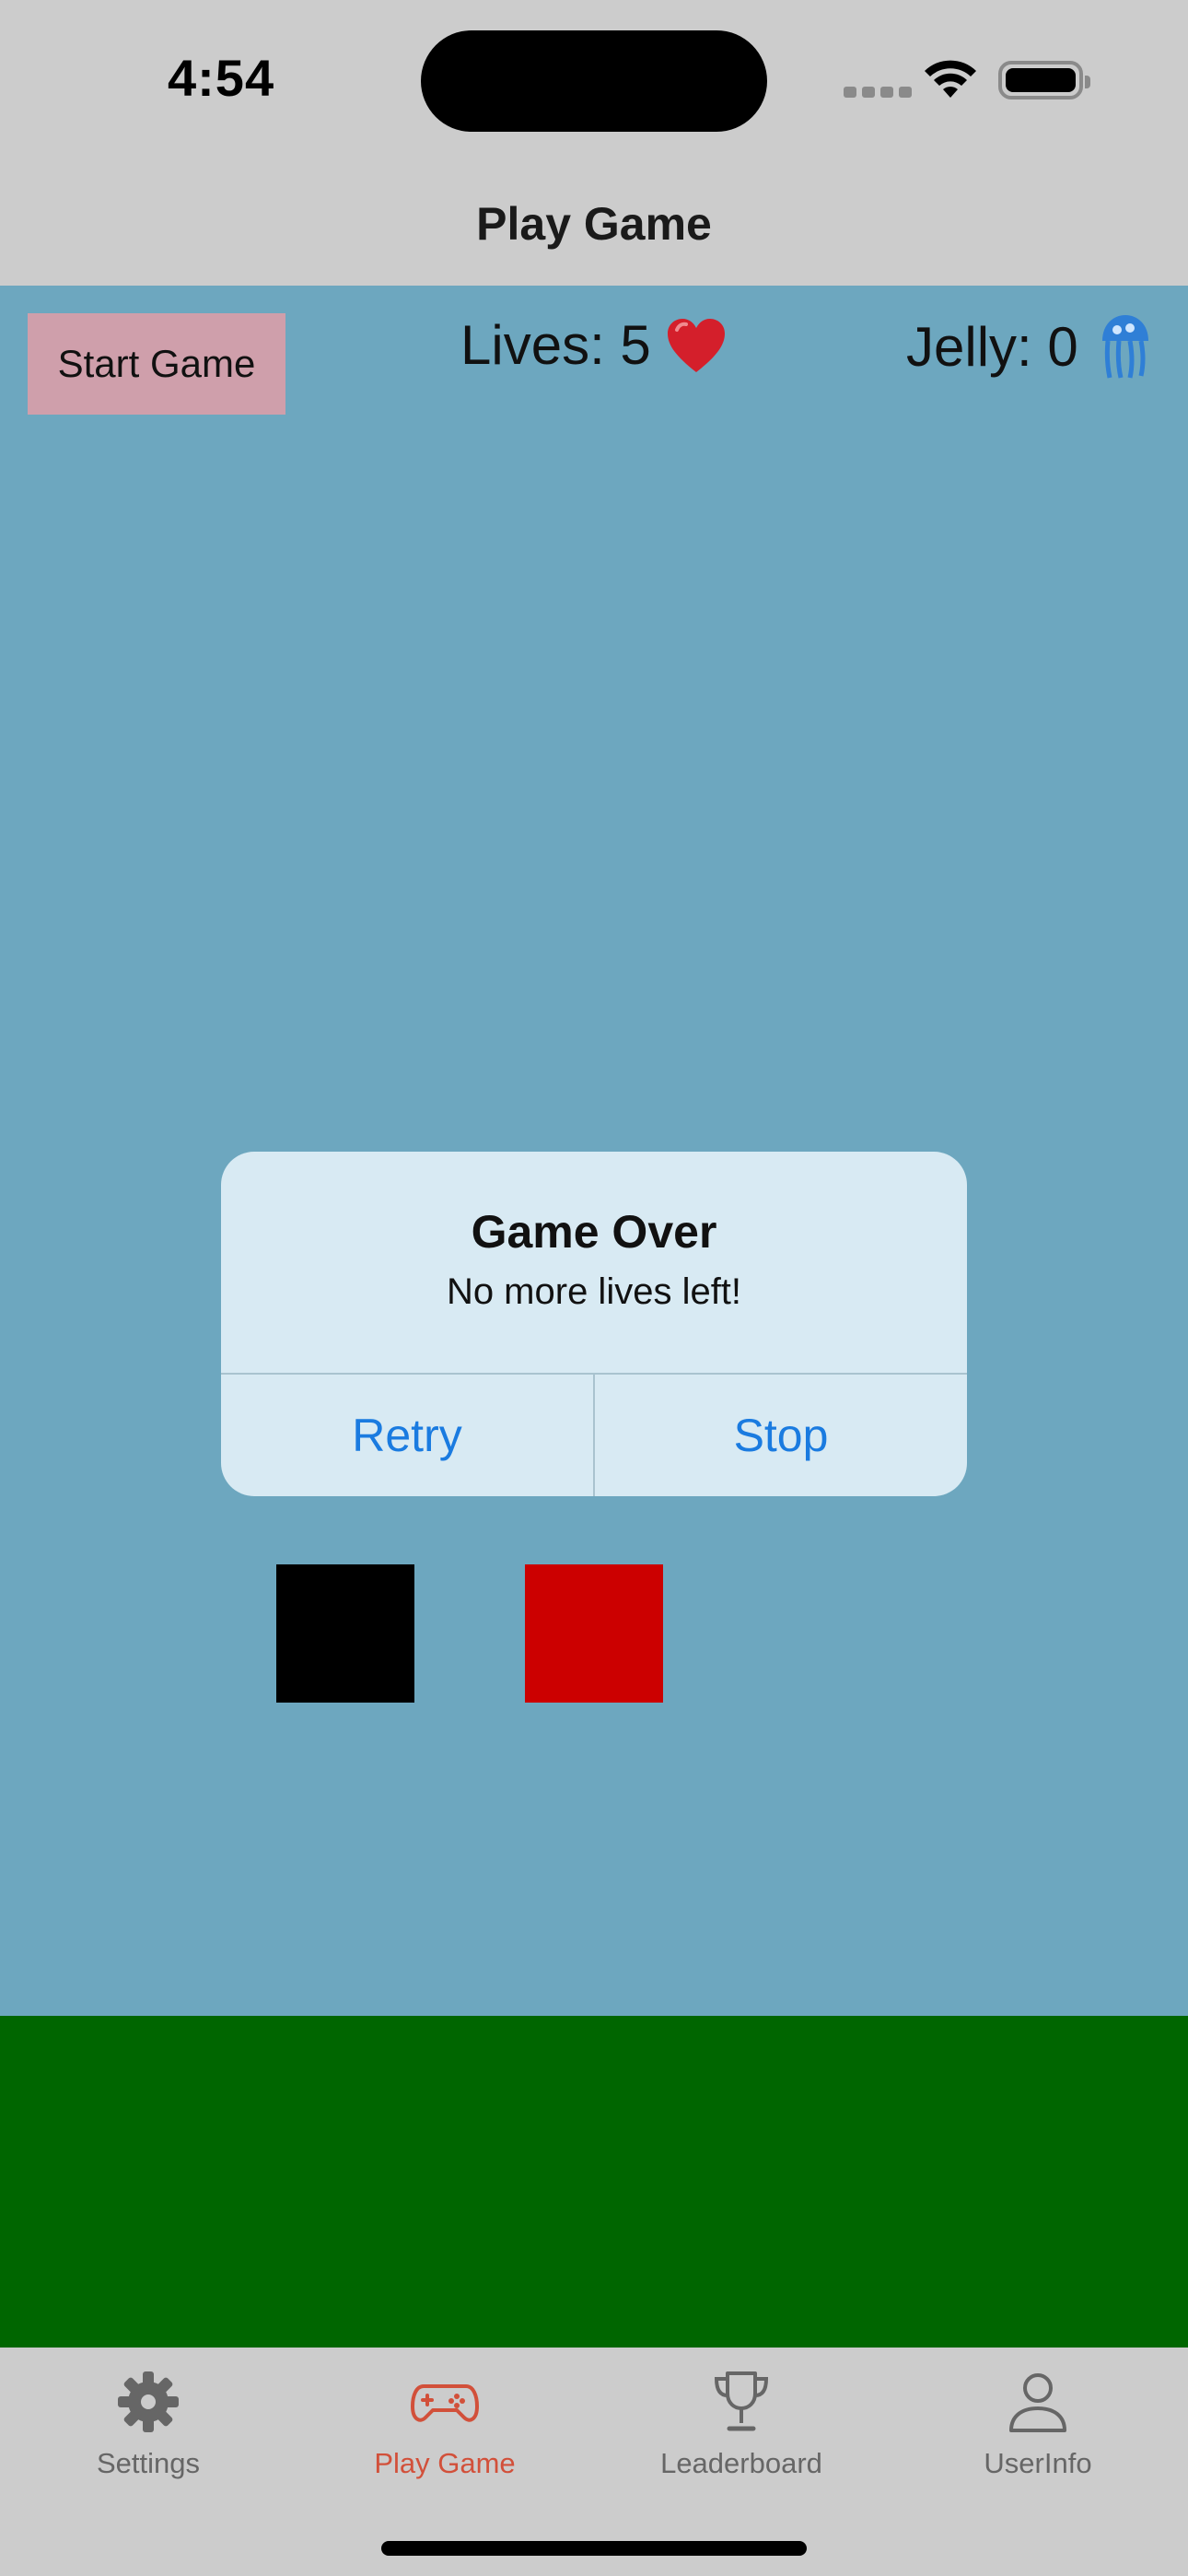 Image resolution: width=1188 pixels, height=2576 pixels. What do you see at coordinates (594, 2182) in the screenshot?
I see `ground` at bounding box center [594, 2182].